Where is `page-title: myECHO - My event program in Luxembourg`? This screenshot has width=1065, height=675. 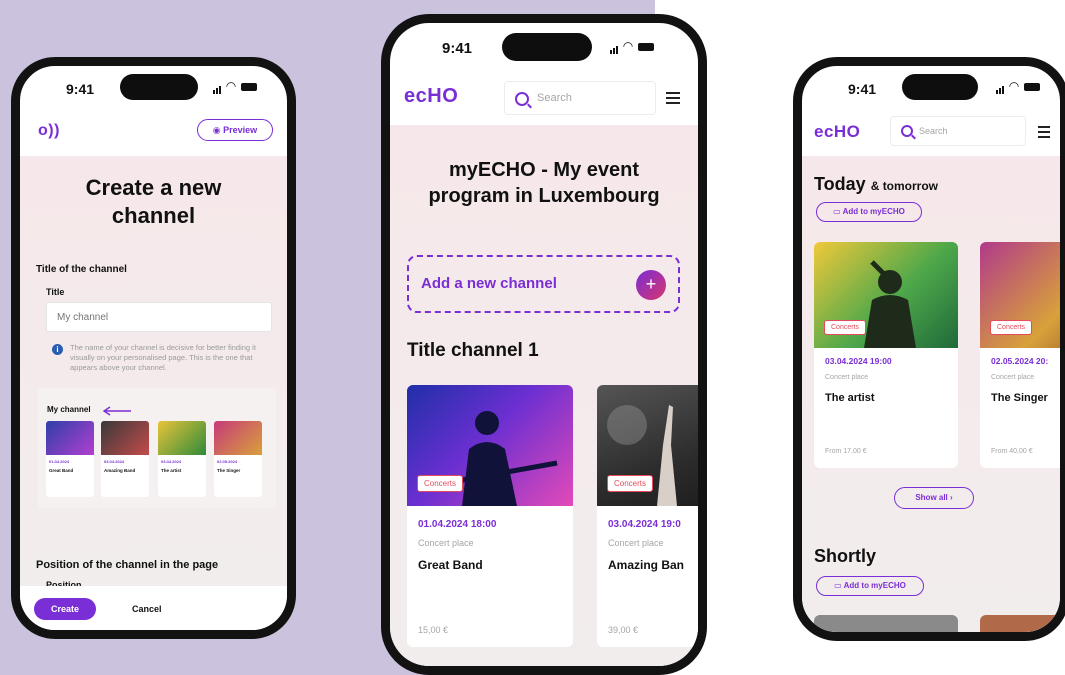 page-title: myECHO - My event program in Luxembourg is located at coordinates (544, 183).